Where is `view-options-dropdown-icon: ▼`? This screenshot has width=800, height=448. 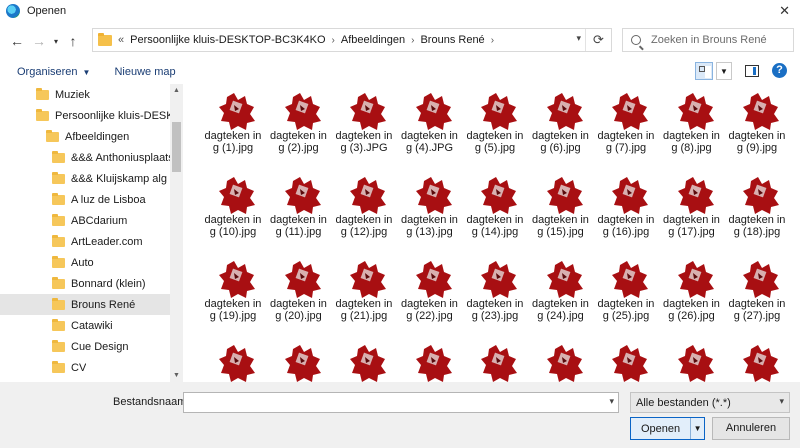
view-options-dropdown-icon: ▼ is located at coordinates (724, 71).